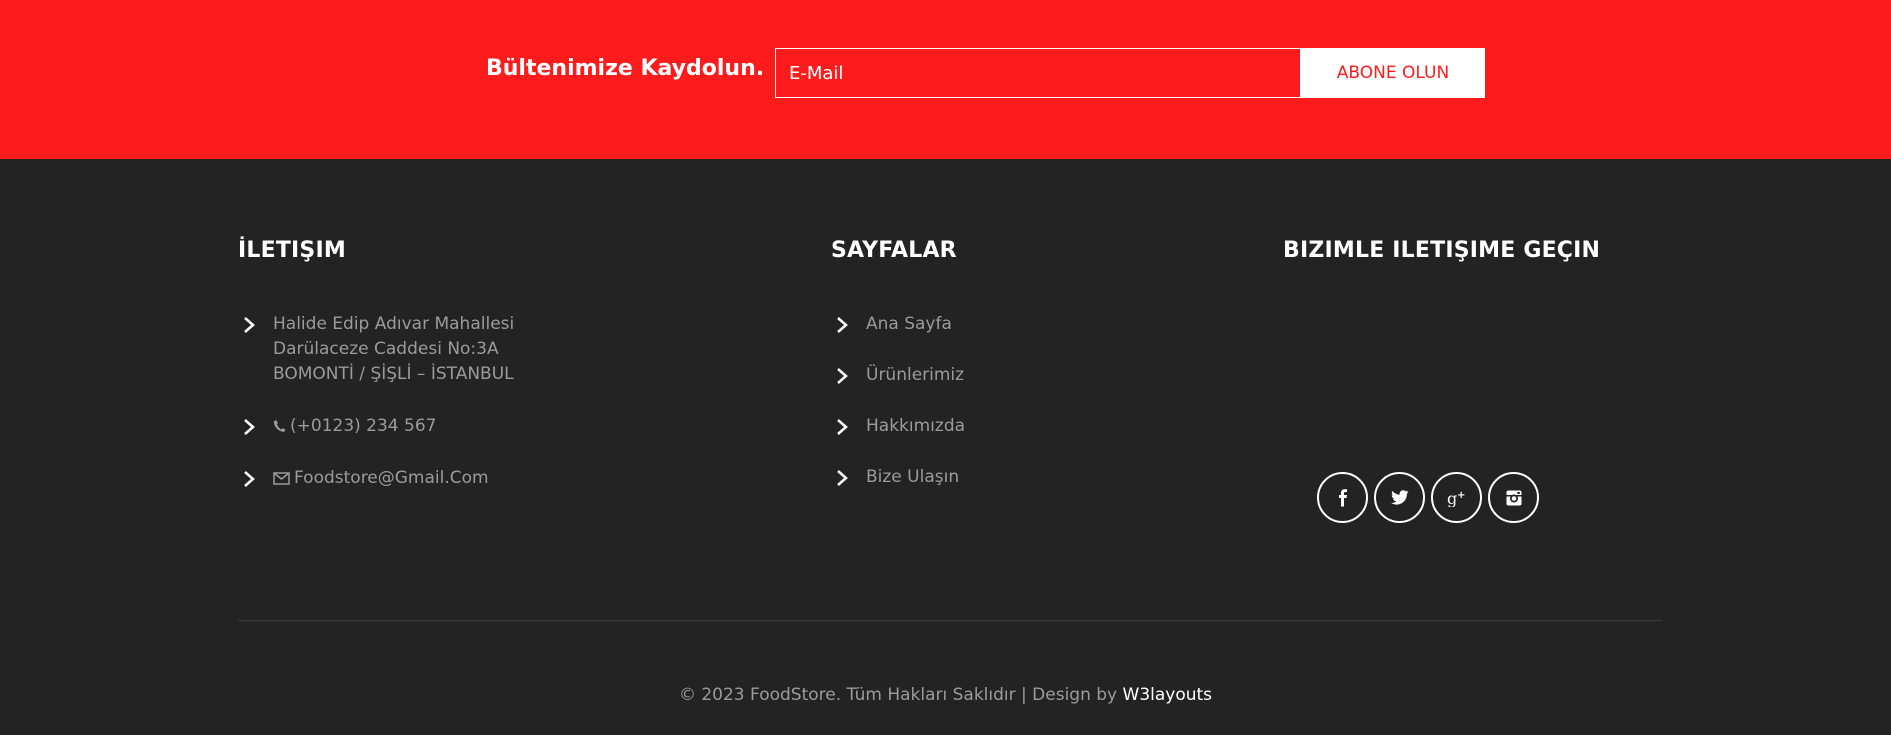 The width and height of the screenshot is (1891, 735). Describe the element at coordinates (363, 426) in the screenshot. I see `phone-number: (+0123) 234 567` at that location.